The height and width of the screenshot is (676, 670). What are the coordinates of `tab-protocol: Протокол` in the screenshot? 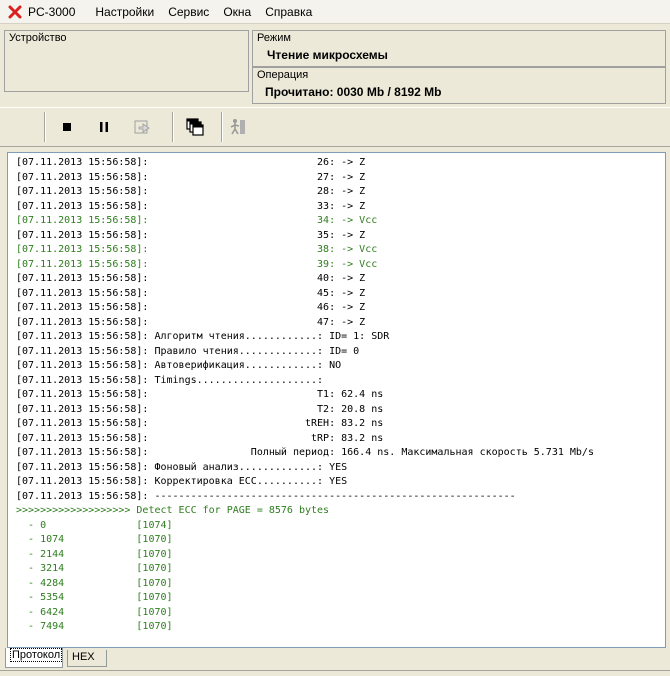 It's located at (34, 658).